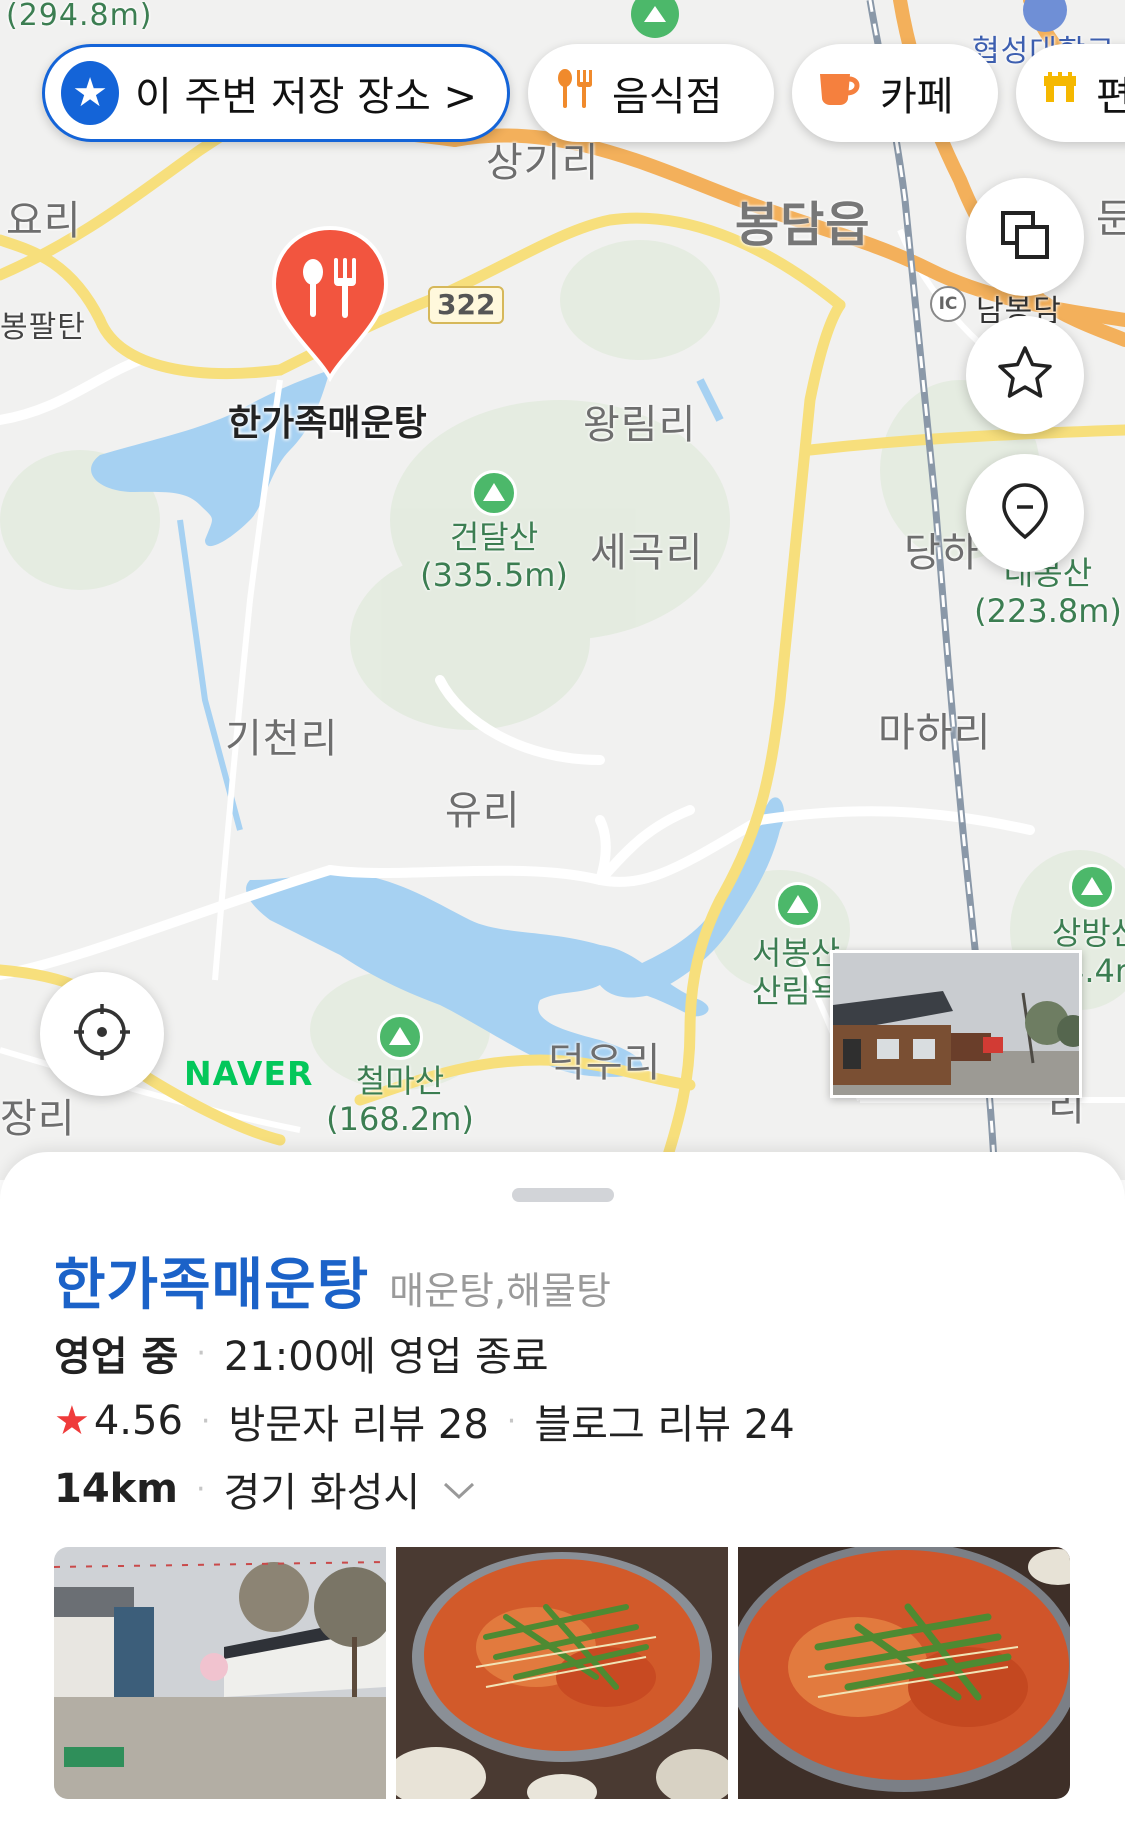 This screenshot has height=1837, width=1125. What do you see at coordinates (330, 304) in the screenshot?
I see `restaurant-marker-icon` at bounding box center [330, 304].